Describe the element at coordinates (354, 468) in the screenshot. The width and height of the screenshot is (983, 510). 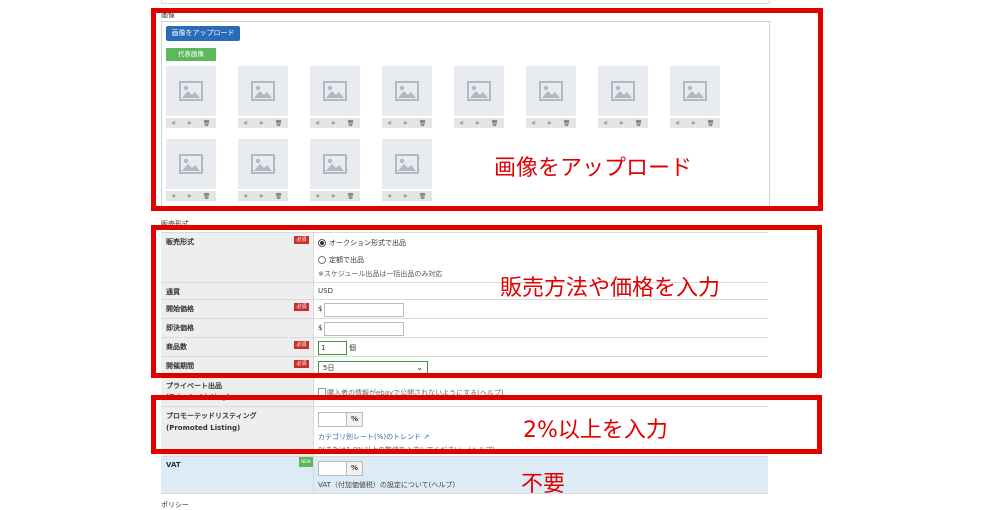
I see `percent-addon: %` at that location.